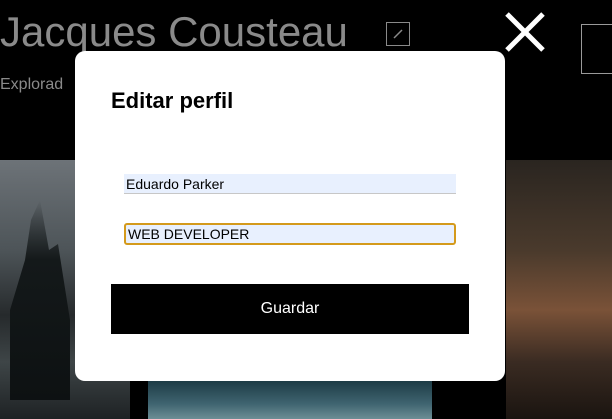  Describe the element at coordinates (32, 84) in the screenshot. I see `profile-role: Explorad` at that location.